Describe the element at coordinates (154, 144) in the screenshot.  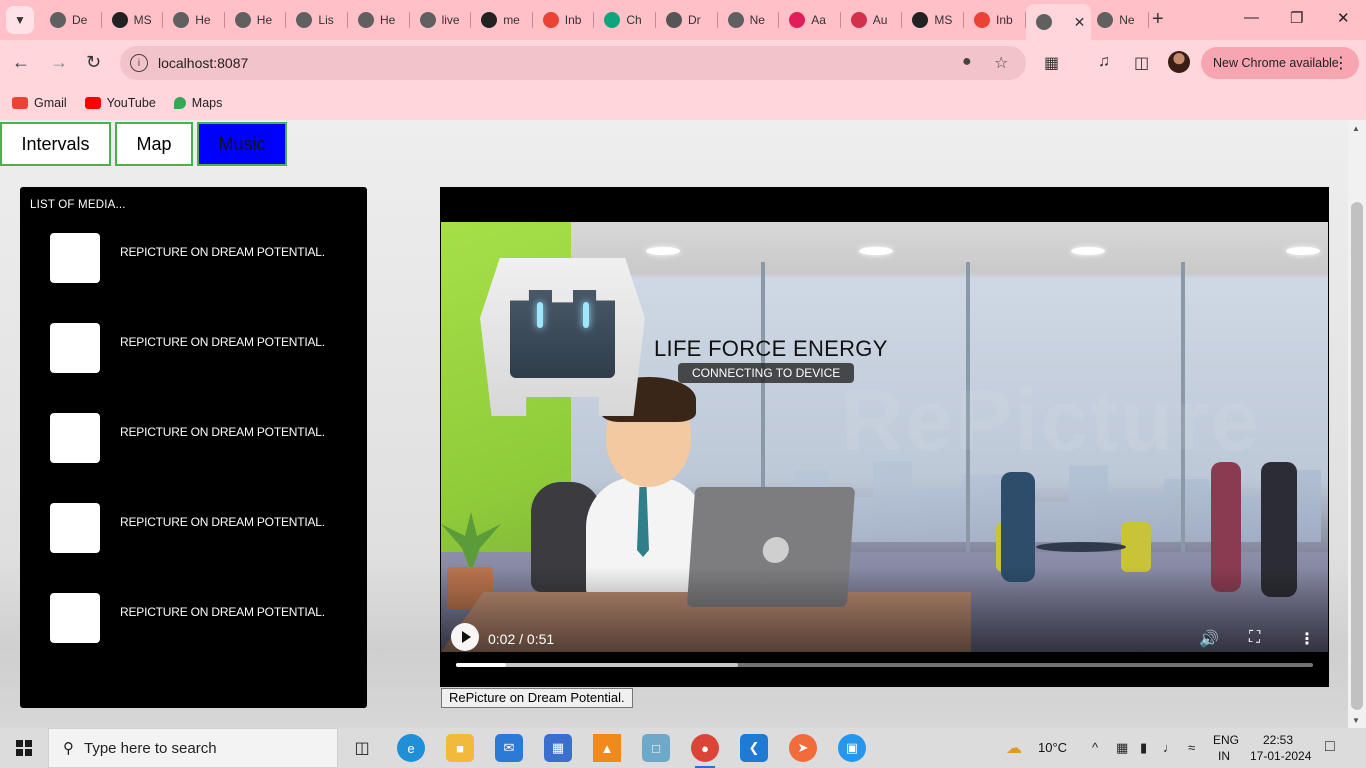
I see `nav-tab-map: Map` at that location.